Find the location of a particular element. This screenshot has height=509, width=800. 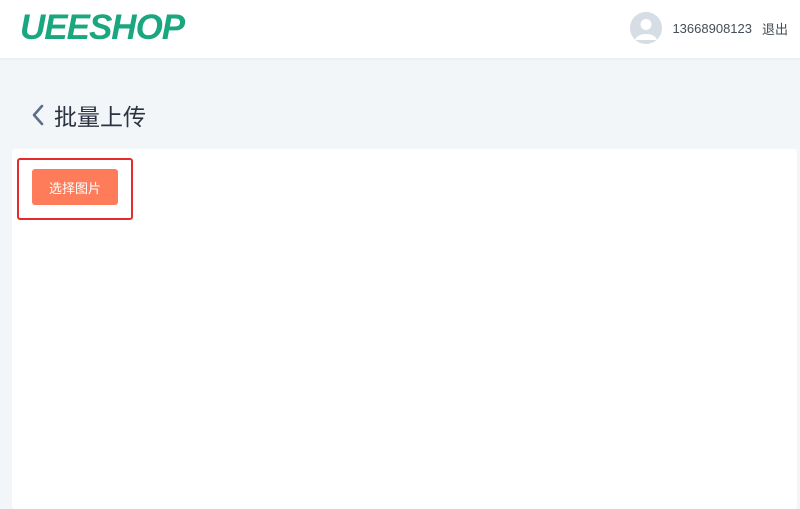

page-header: 批量上传 is located at coordinates (88, 115).